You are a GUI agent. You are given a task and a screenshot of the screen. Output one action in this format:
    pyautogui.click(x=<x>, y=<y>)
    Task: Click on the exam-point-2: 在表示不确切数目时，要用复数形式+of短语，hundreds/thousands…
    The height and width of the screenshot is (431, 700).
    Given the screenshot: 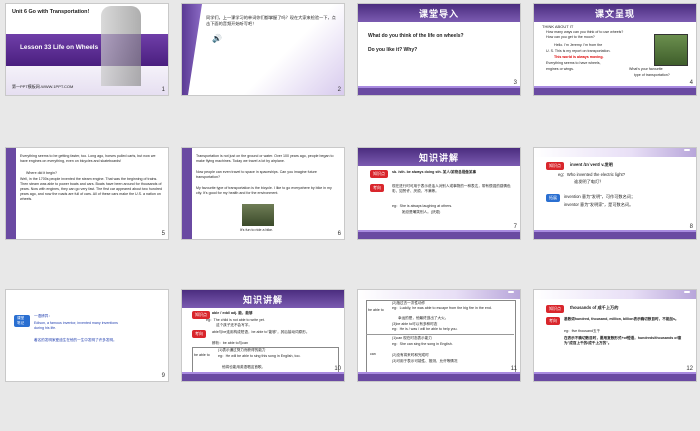 What is the action you would take?
    pyautogui.click(x=623, y=340)
    